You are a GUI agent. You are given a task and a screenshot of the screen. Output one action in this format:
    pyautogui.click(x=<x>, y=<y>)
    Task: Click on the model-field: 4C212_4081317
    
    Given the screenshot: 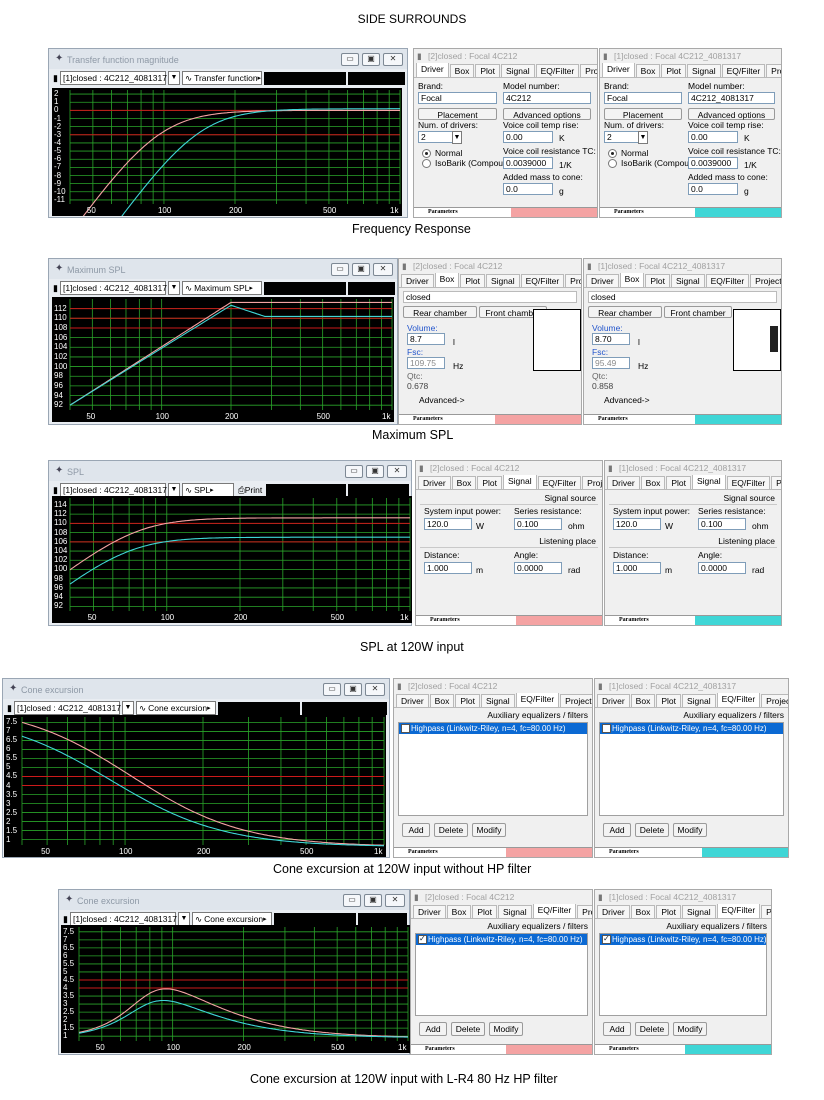 What is the action you would take?
    pyautogui.click(x=731, y=98)
    